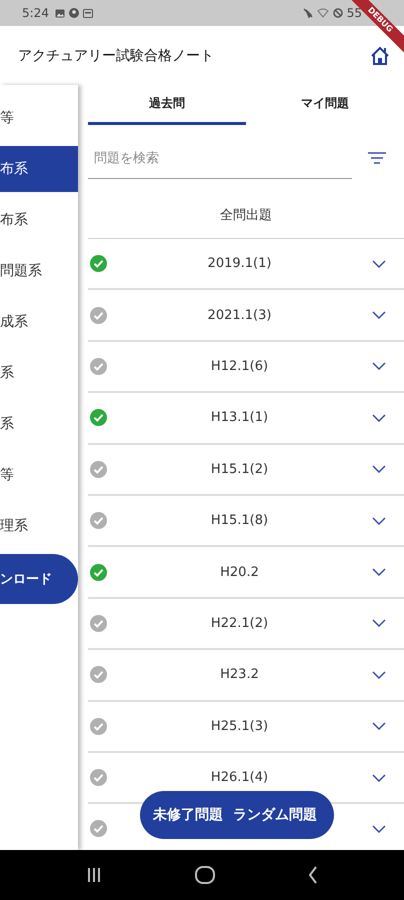 The image size is (404, 900). I want to click on question-row: 2021.1(3), so click(246, 316).